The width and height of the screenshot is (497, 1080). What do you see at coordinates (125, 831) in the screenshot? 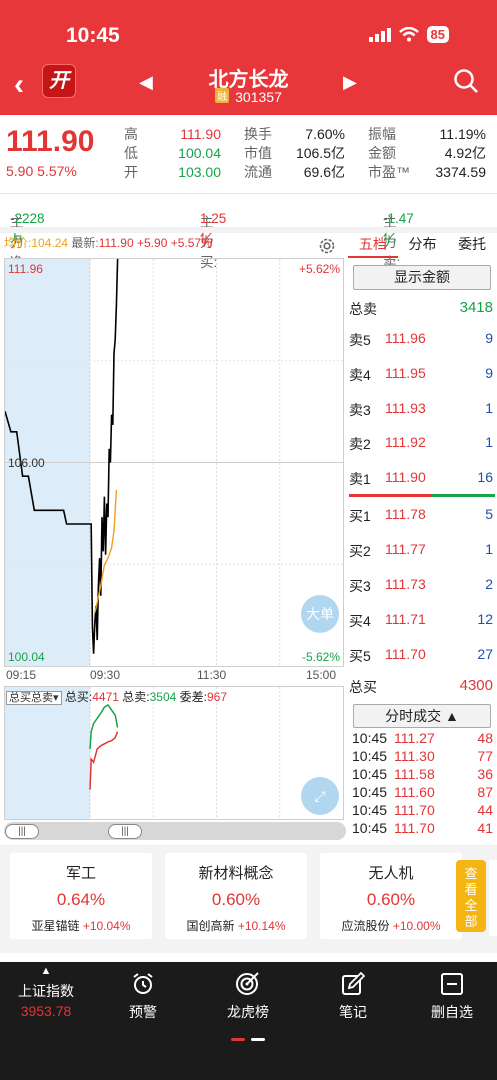
I see `scroll-handle-right: |||` at bounding box center [125, 831].